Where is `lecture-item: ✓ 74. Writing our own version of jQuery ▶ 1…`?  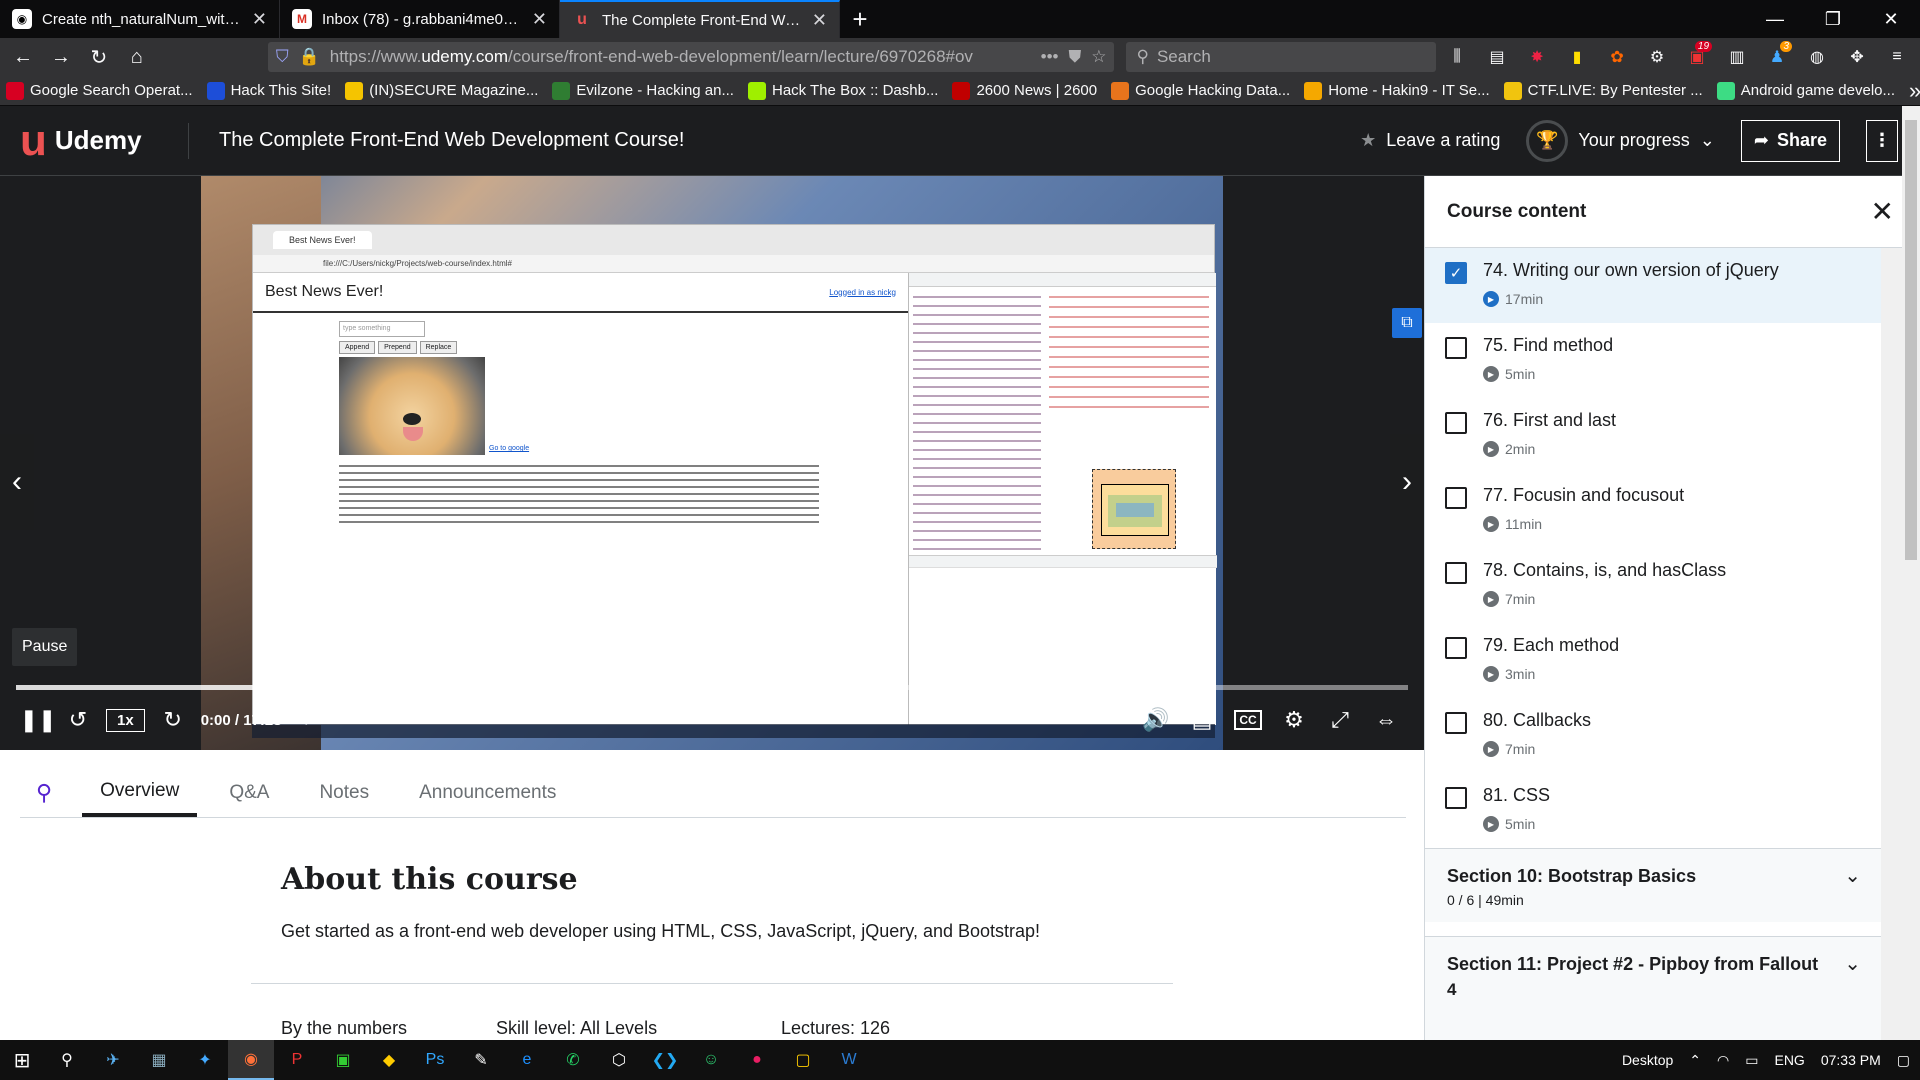
lecture-item: ✓ 74. Writing our own version of jQuery ▶ 1… is located at coordinates (1653, 285).